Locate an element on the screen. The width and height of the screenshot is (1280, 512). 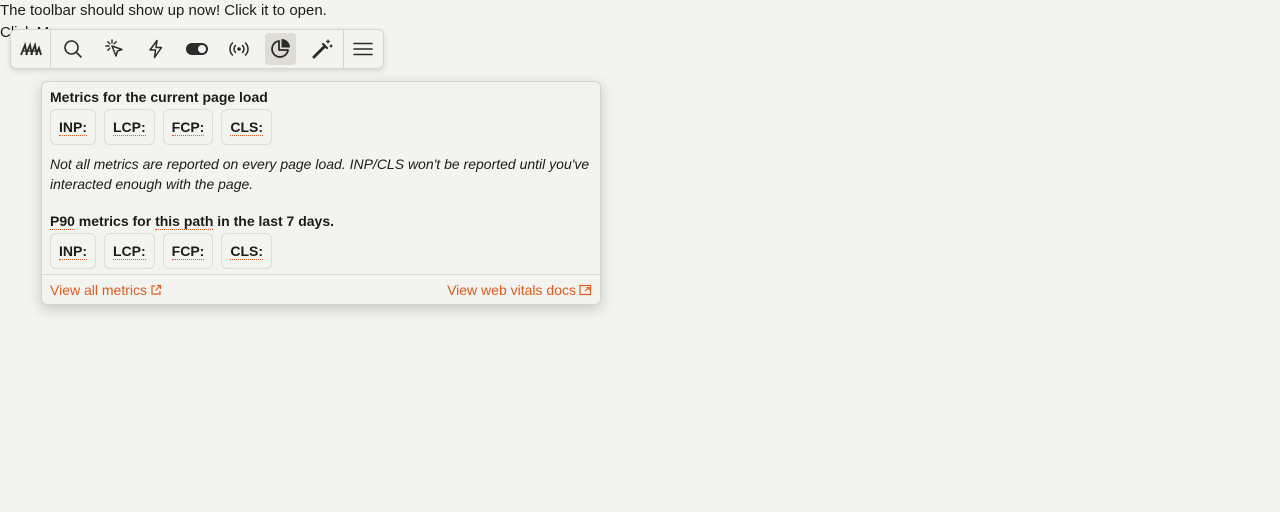
p90-metrics-row: INP: LCP: FCP: CLS: is located at coordinates (161, 251).